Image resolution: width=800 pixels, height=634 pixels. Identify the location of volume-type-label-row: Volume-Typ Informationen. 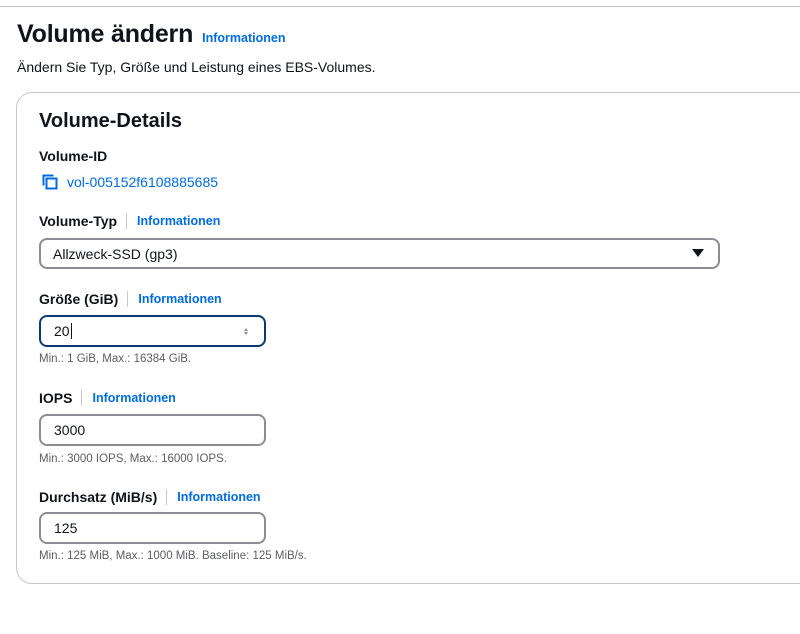
(129, 221).